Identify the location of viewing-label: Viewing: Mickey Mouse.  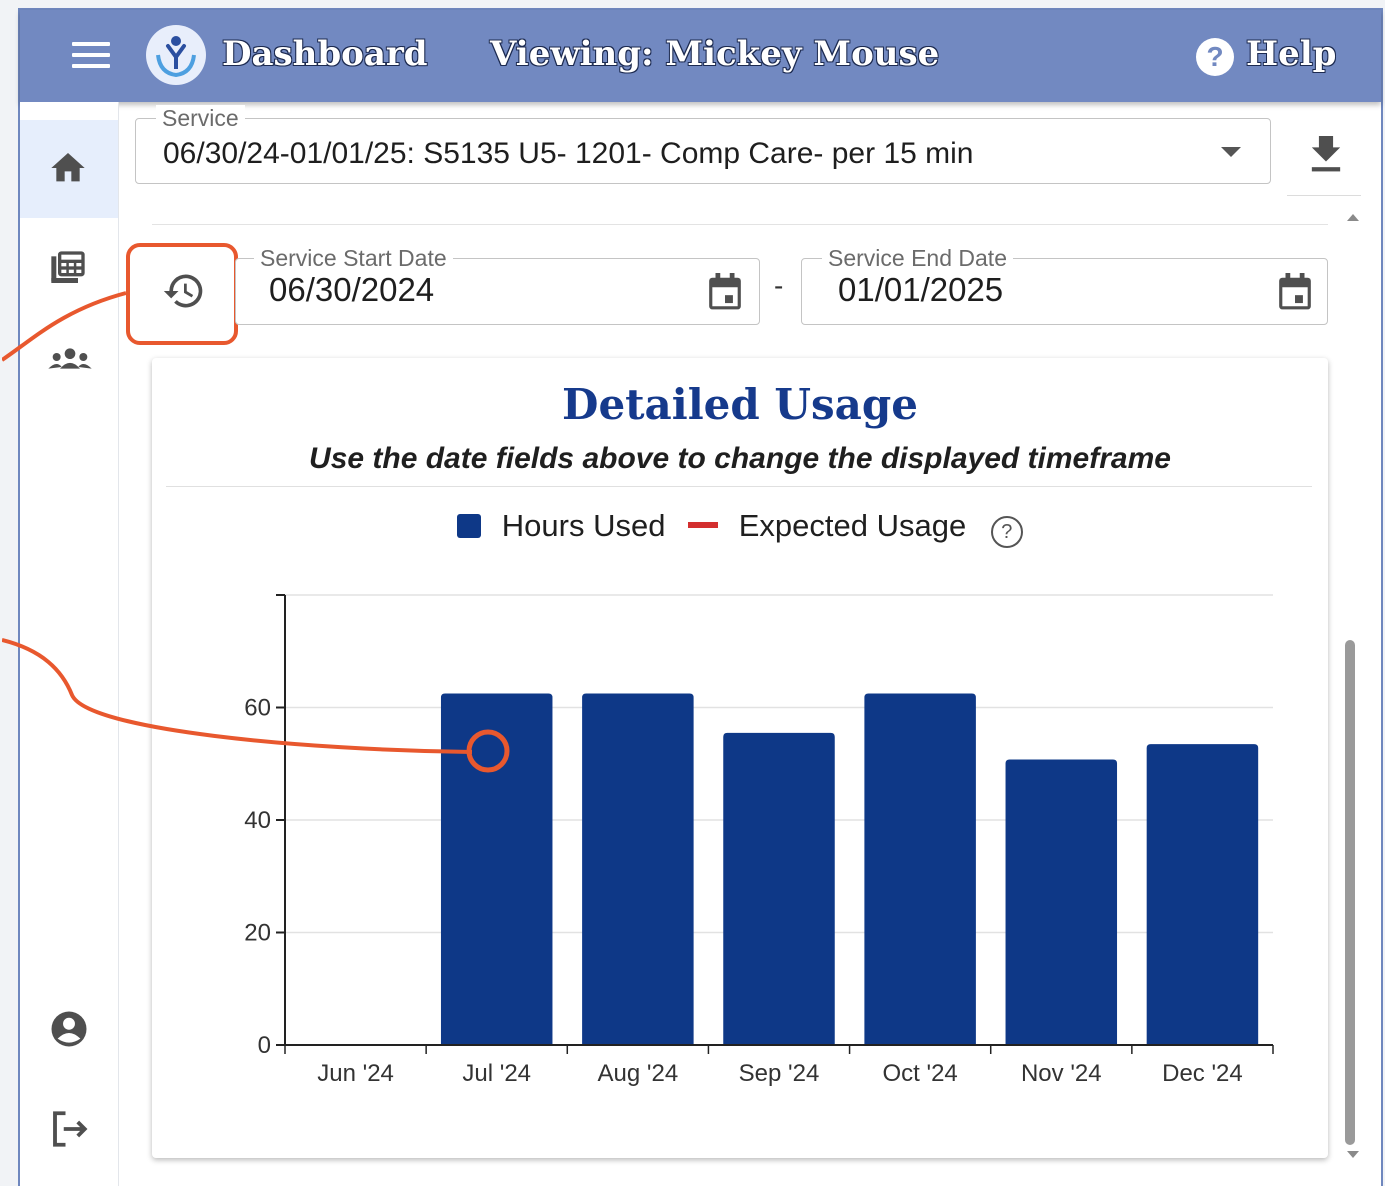
(715, 54).